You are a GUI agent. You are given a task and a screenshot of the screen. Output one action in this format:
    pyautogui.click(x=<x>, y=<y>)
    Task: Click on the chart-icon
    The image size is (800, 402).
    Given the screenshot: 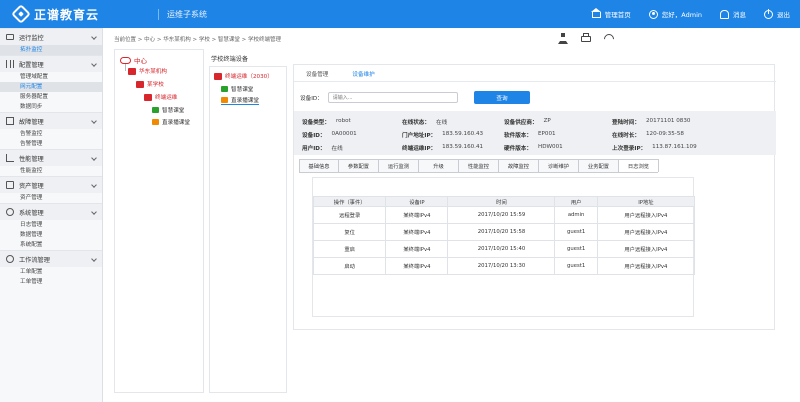 What is the action you would take?
    pyautogui.click(x=10, y=158)
    